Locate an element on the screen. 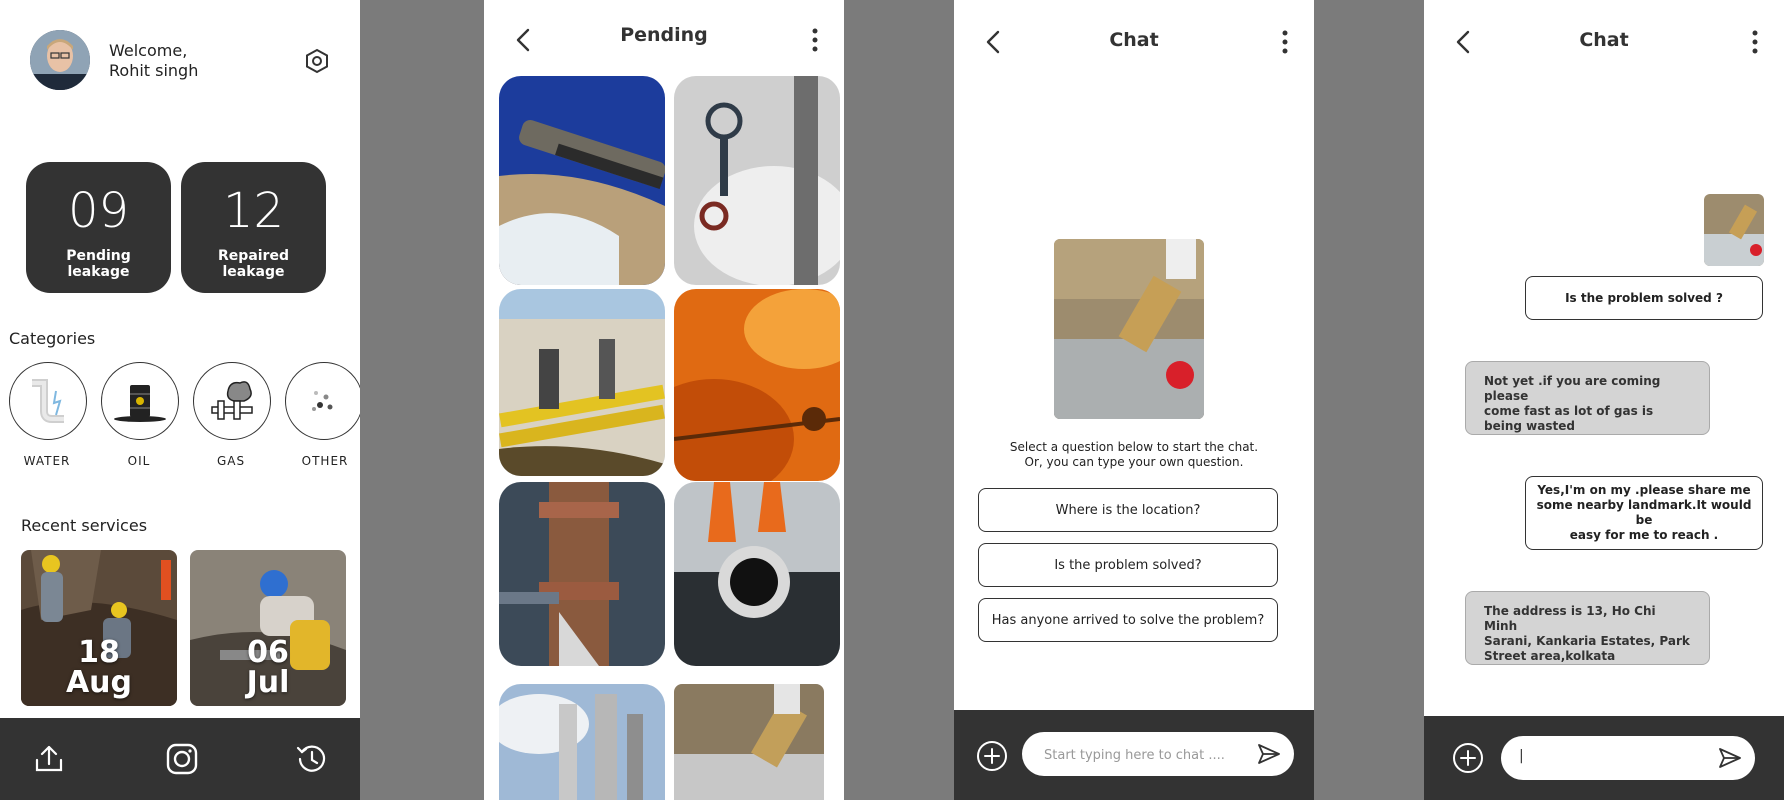  recent-day: 18 is located at coordinates (99, 652).